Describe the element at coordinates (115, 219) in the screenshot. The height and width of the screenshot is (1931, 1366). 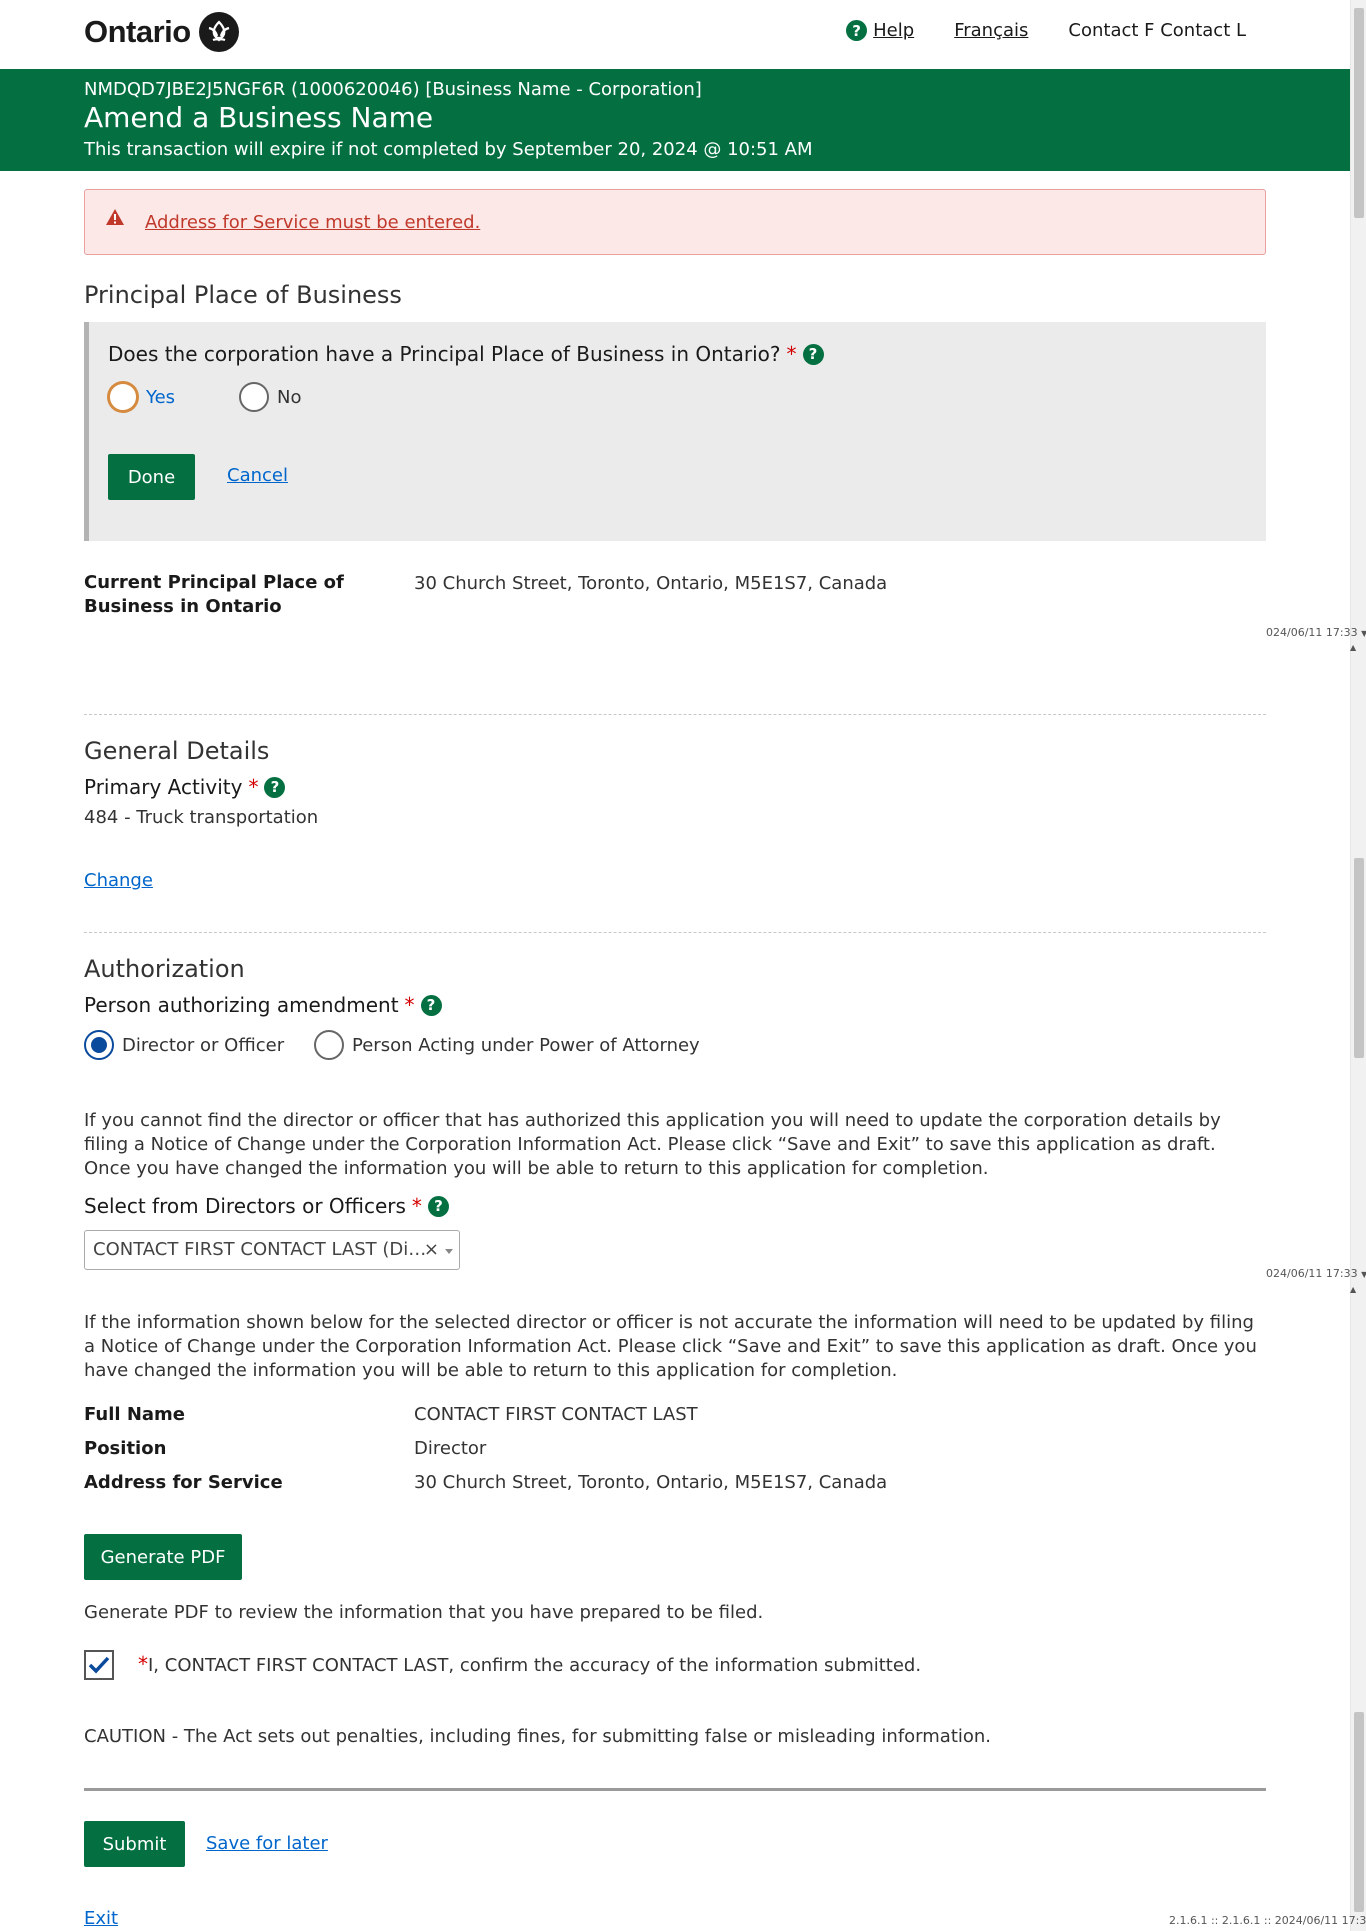
I see `warning-icon` at that location.